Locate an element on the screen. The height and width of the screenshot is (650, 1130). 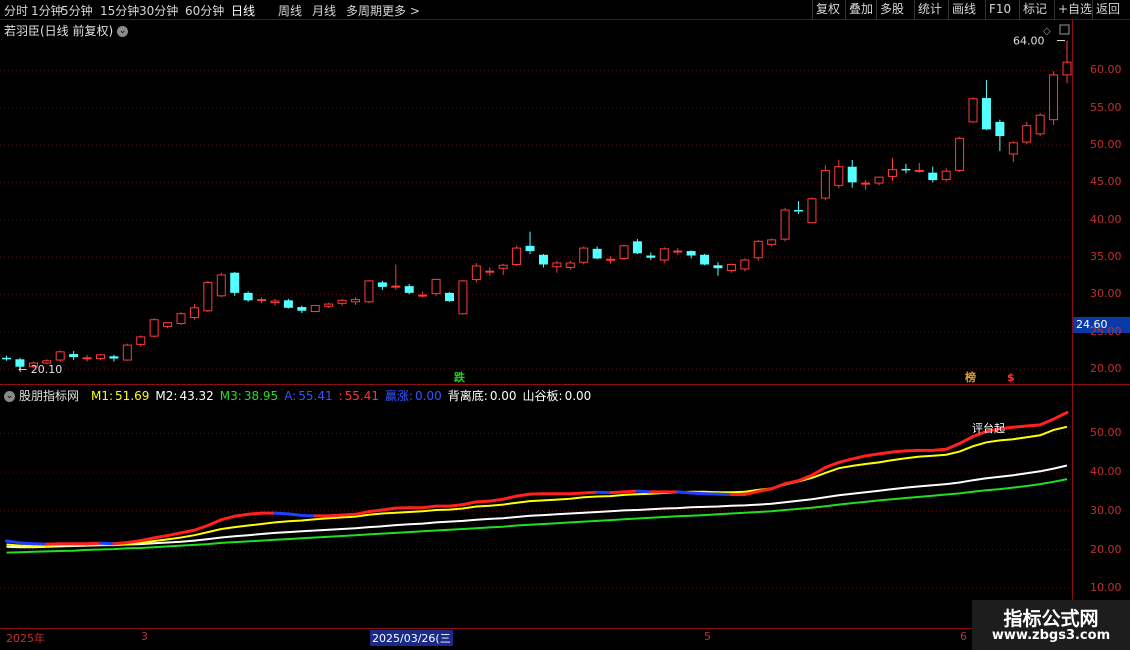
date-axis: 2025年 3 2025/03/26(三 5 6 is located at coordinates (536, 637).